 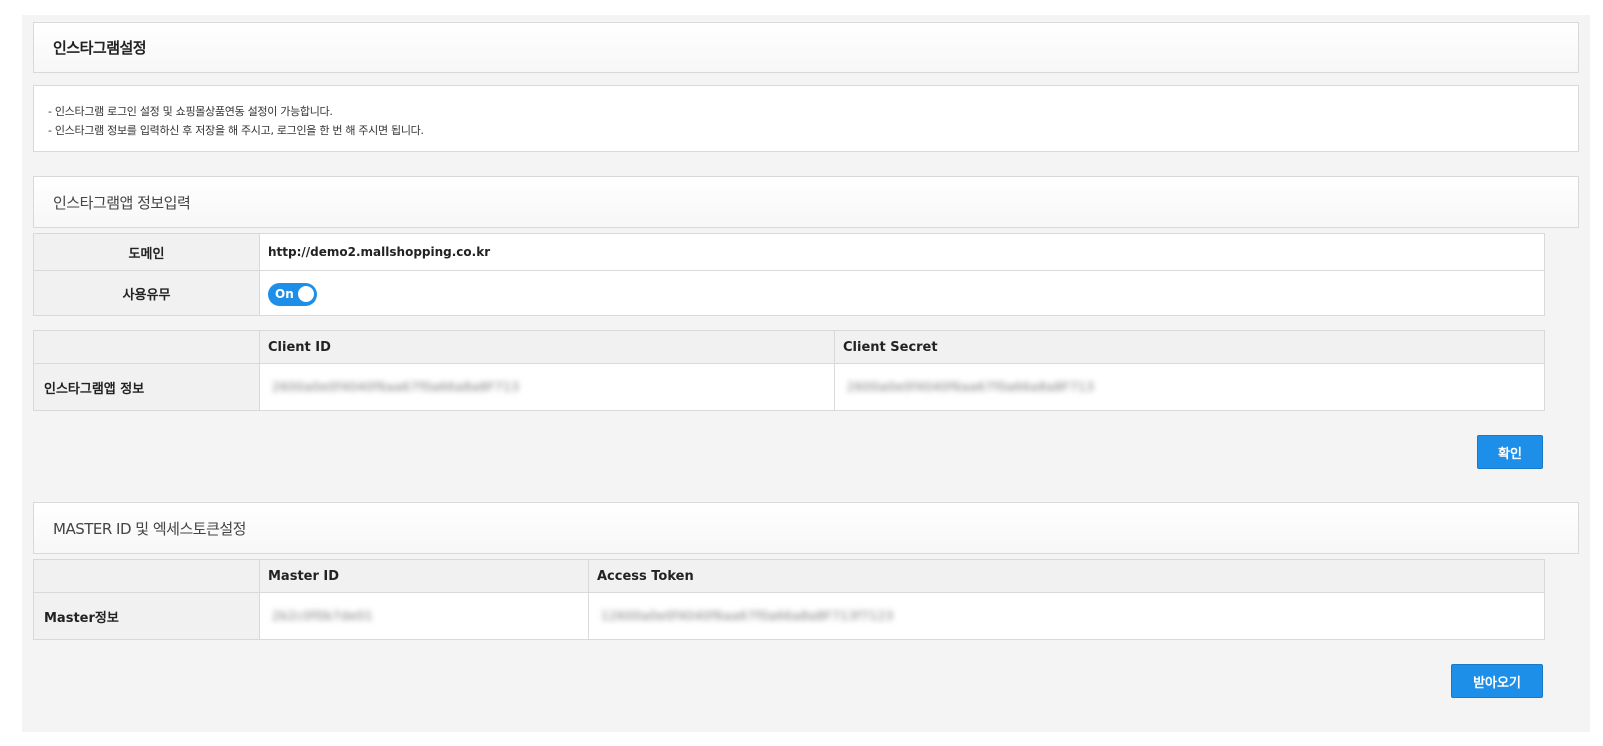 What do you see at coordinates (747, 616) in the screenshot?
I see `access-token-field: 12600a0e0f4040f6aa67f0a66a8a8F713f7123` at bounding box center [747, 616].